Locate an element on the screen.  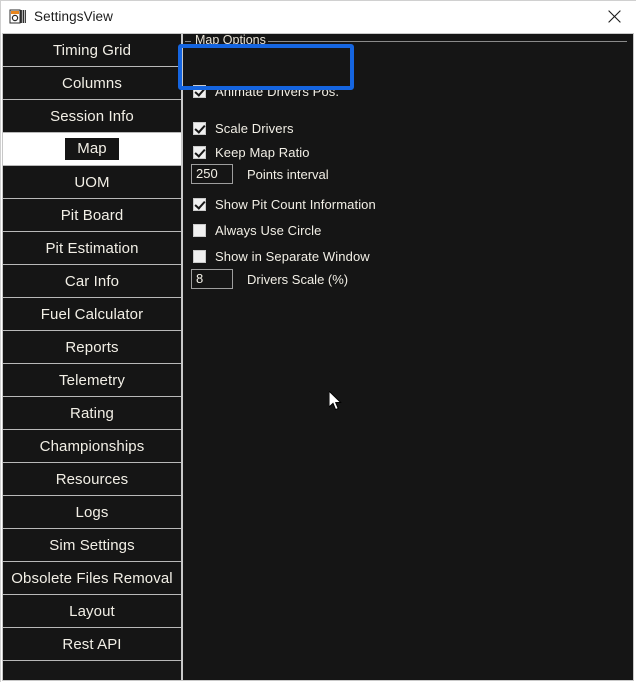
sidebar-item-car-info: Car Info is located at coordinates (92, 281).